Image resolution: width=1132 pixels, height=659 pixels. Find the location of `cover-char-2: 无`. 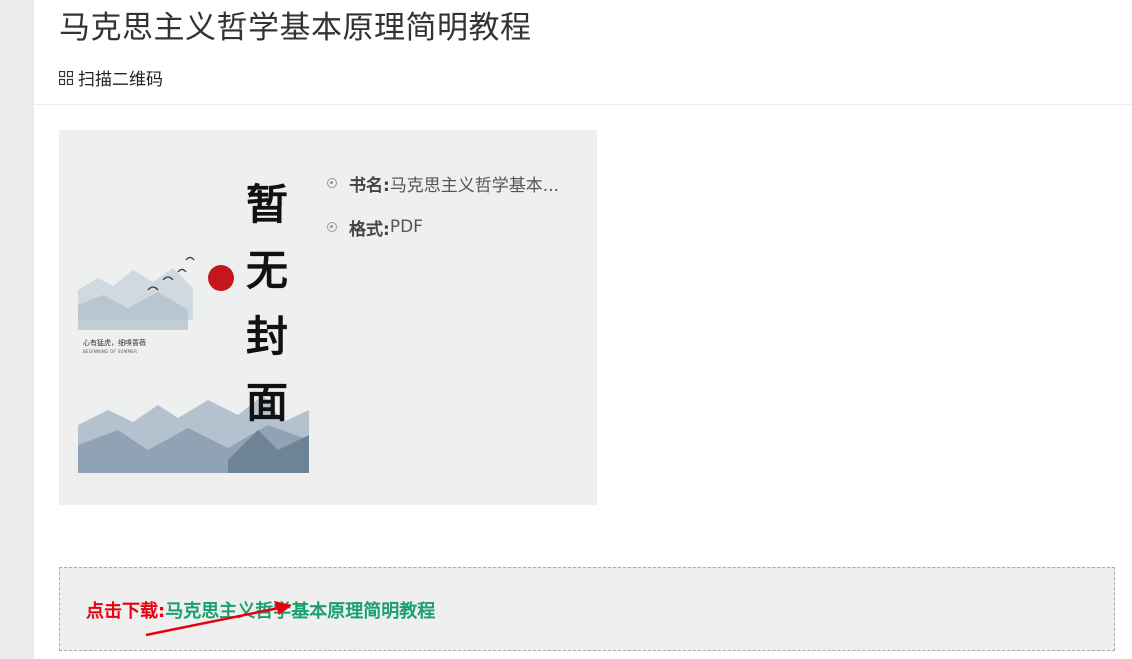

cover-char-2: 无 is located at coordinates (266, 270).